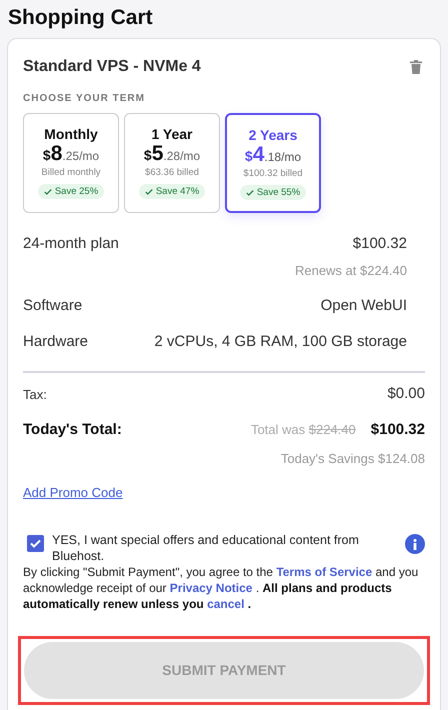  I want to click on term-option: Monthly $8.25/mo Billed monthly Save 25%, so click(71, 163).